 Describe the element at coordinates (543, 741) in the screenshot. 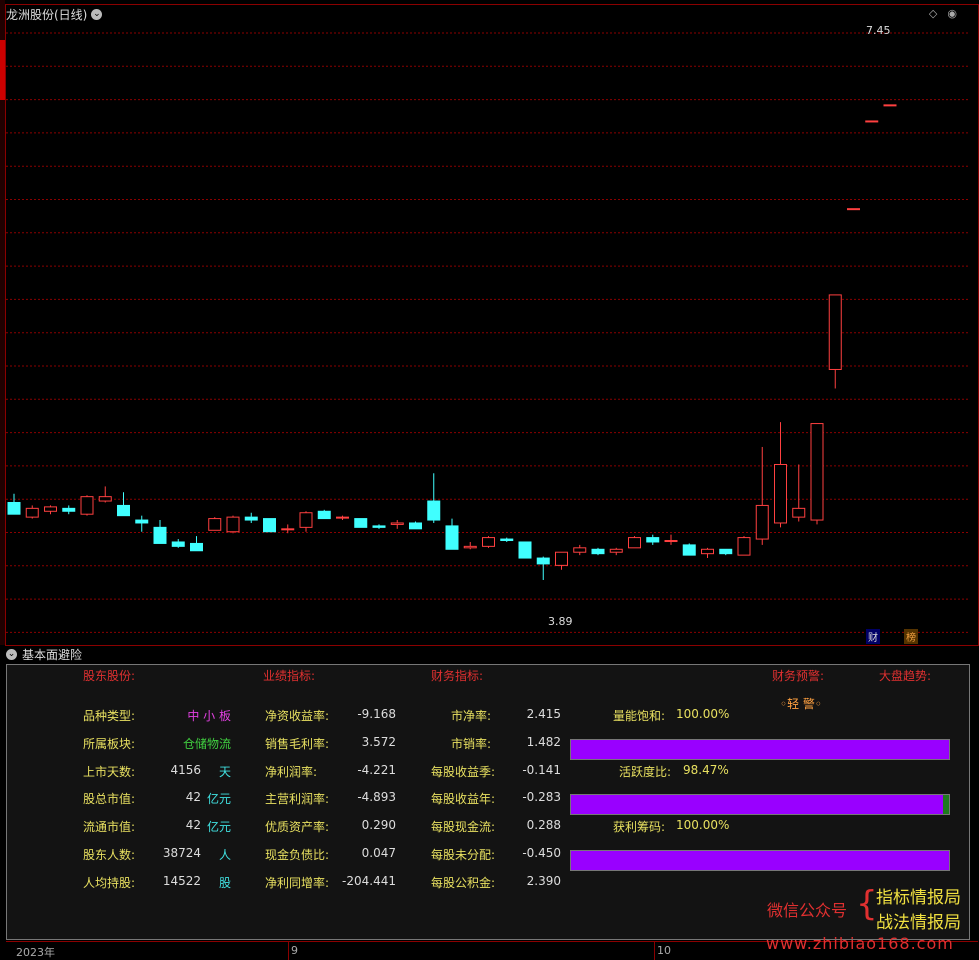

I see `finance-row-value: 1.482` at that location.